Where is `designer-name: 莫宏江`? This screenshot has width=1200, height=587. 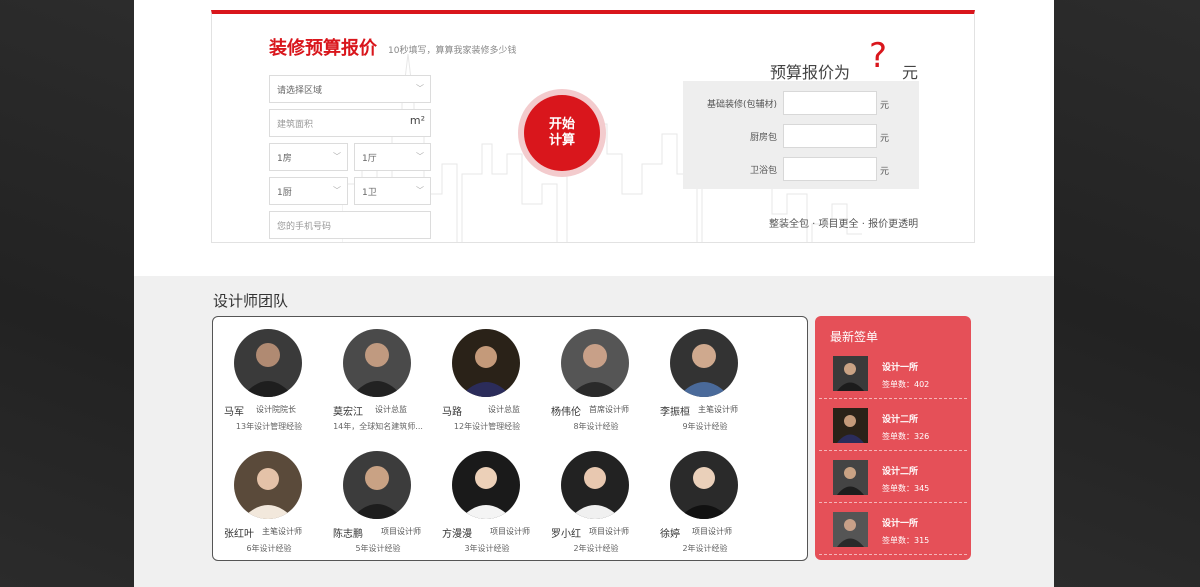 designer-name: 莫宏江 is located at coordinates (348, 412).